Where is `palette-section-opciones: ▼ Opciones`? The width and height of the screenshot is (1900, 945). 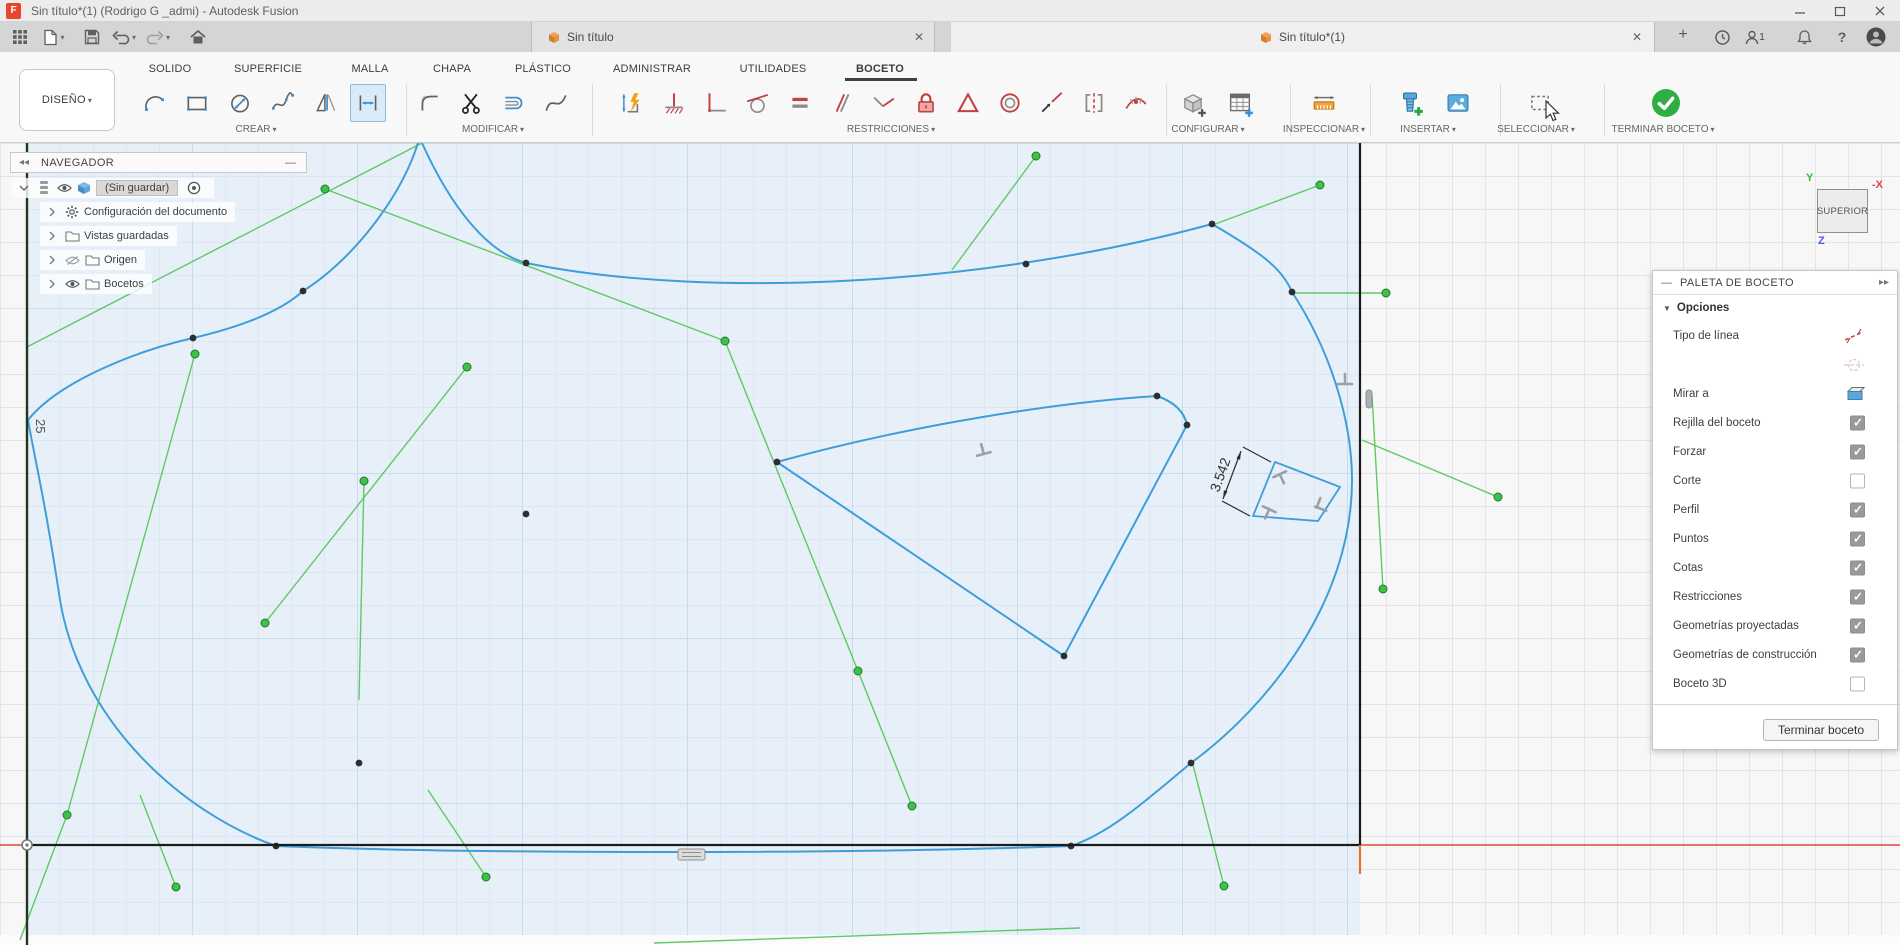
palette-section-opciones: ▼ Opciones is located at coordinates (1775, 308).